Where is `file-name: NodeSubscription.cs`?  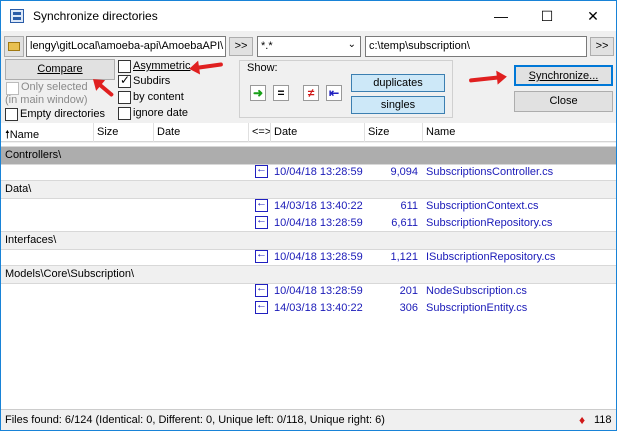 file-name: NodeSubscription.cs is located at coordinates (476, 291).